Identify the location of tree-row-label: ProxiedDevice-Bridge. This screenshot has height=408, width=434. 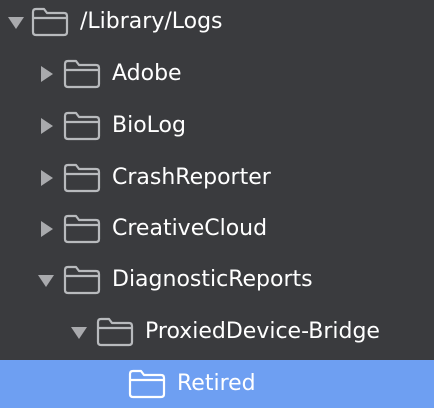
(262, 331).